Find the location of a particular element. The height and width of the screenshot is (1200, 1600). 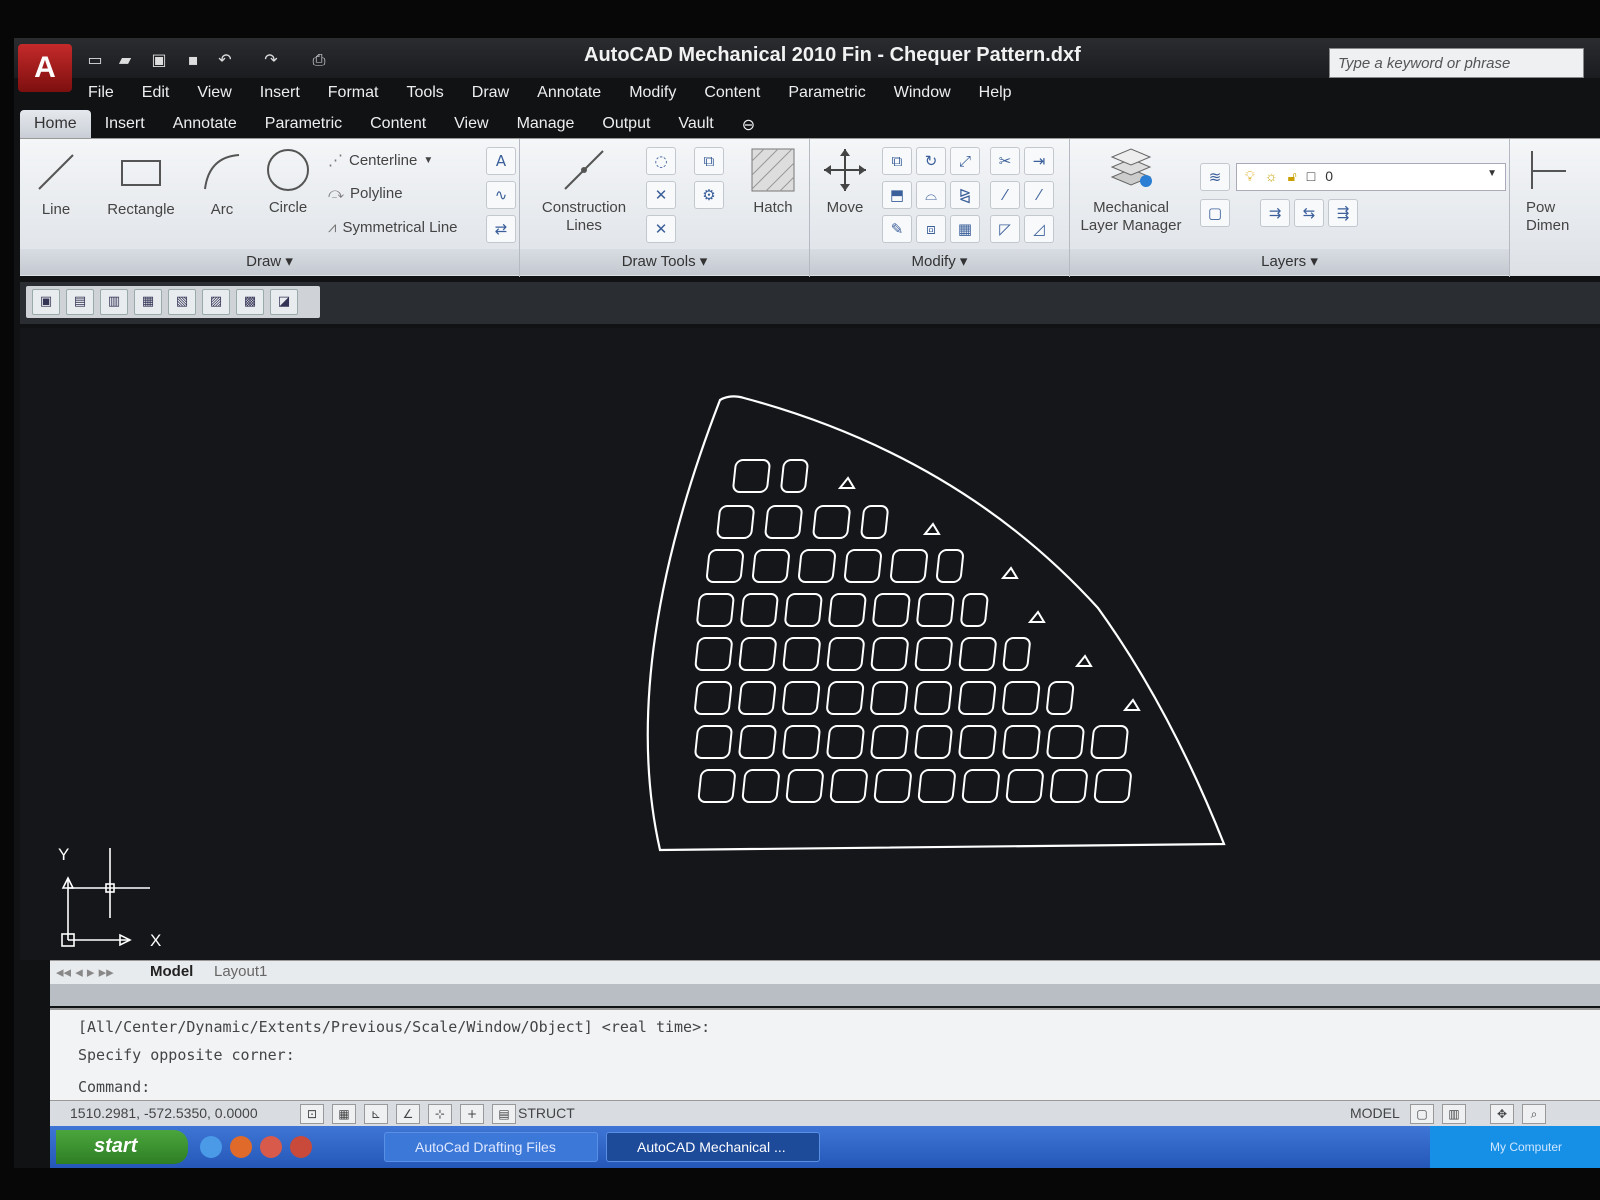

menu-view: View is located at coordinates (214, 93).